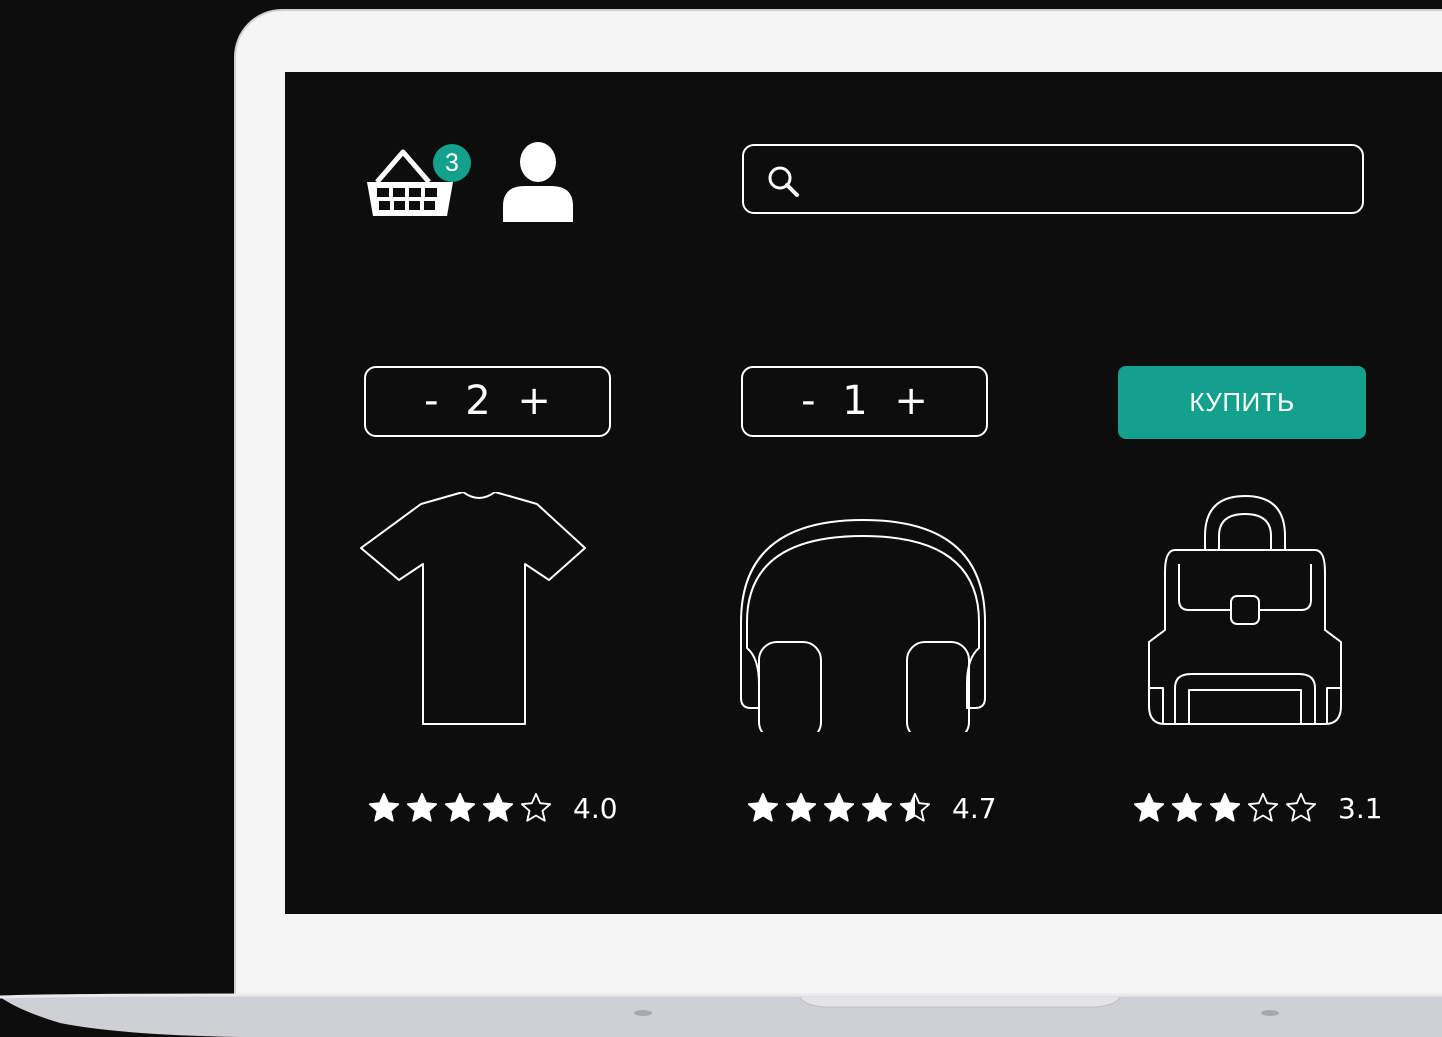 Image resolution: width=1442 pixels, height=1037 pixels. Describe the element at coordinates (595, 808) in the screenshot. I see `rating-value: 4.0` at that location.